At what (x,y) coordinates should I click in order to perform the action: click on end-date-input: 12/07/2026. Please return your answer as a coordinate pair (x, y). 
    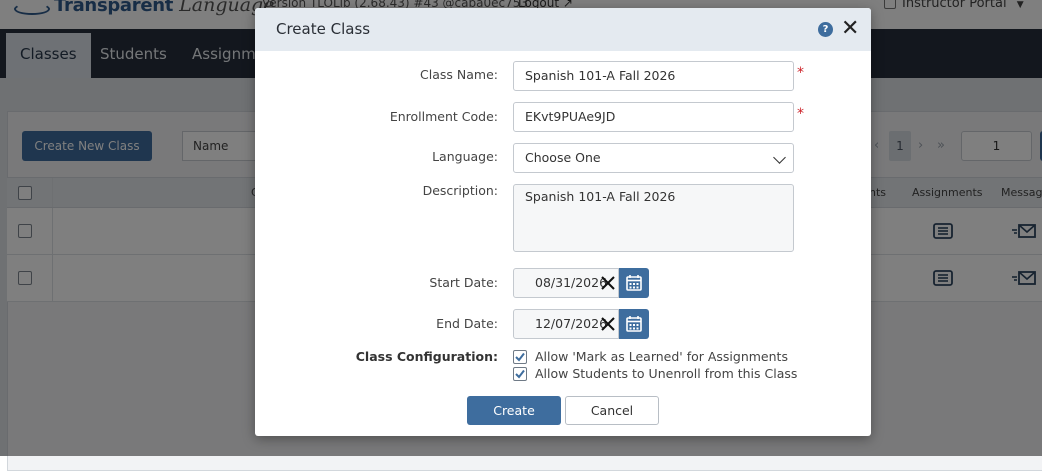
    Looking at the image, I should click on (566, 324).